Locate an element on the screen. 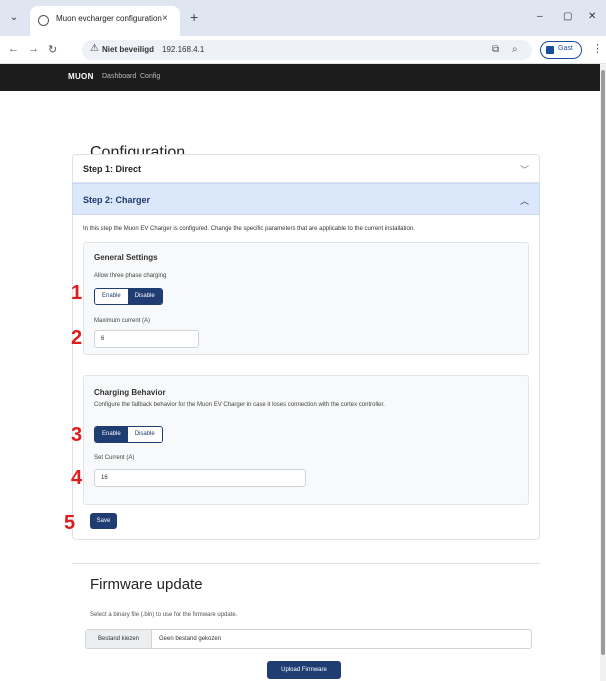 The height and width of the screenshot is (681, 606). no-file-text: Geen bestand gekozen is located at coordinates (190, 639).